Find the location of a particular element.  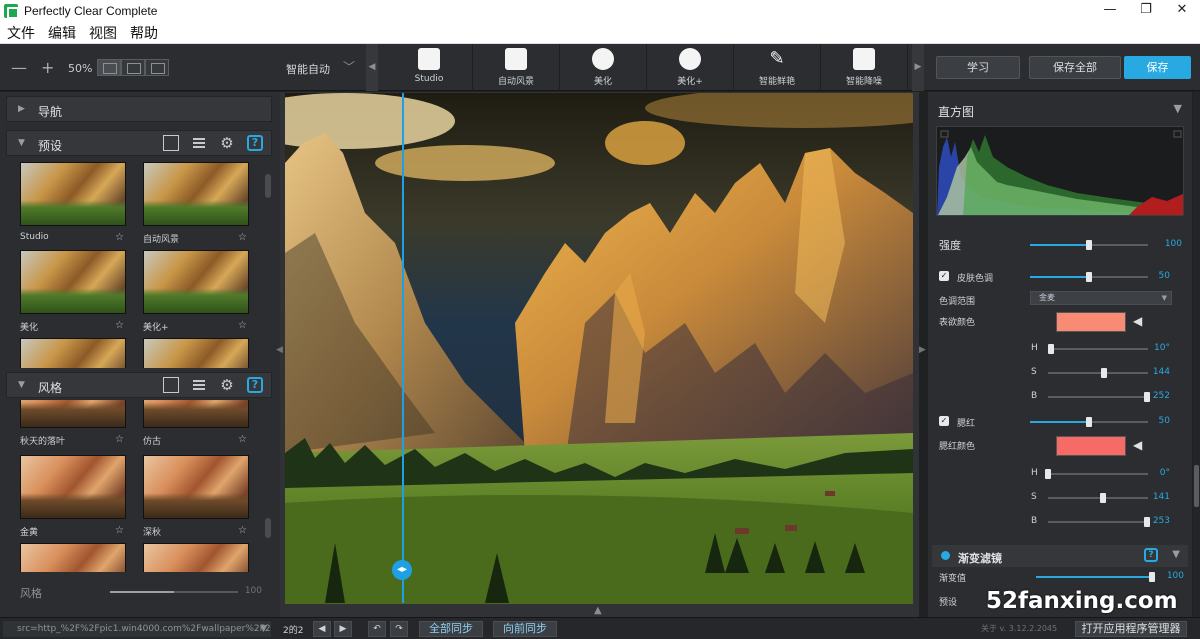

skin-tone-slider is located at coordinates (1089, 277).